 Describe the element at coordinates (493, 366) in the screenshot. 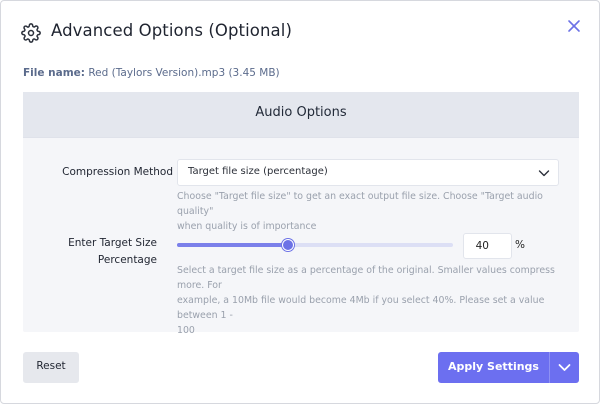

I see `apply-settings-label: Apply Settings` at that location.